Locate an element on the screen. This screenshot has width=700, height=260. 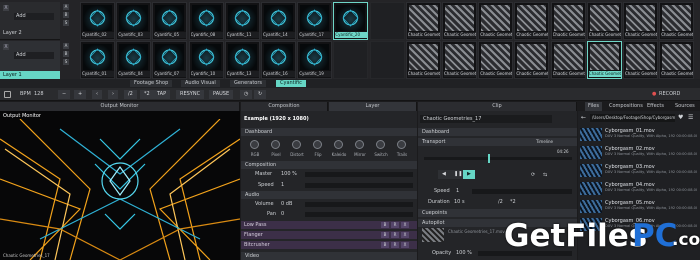
volume-slider is located at coordinates (359, 204).